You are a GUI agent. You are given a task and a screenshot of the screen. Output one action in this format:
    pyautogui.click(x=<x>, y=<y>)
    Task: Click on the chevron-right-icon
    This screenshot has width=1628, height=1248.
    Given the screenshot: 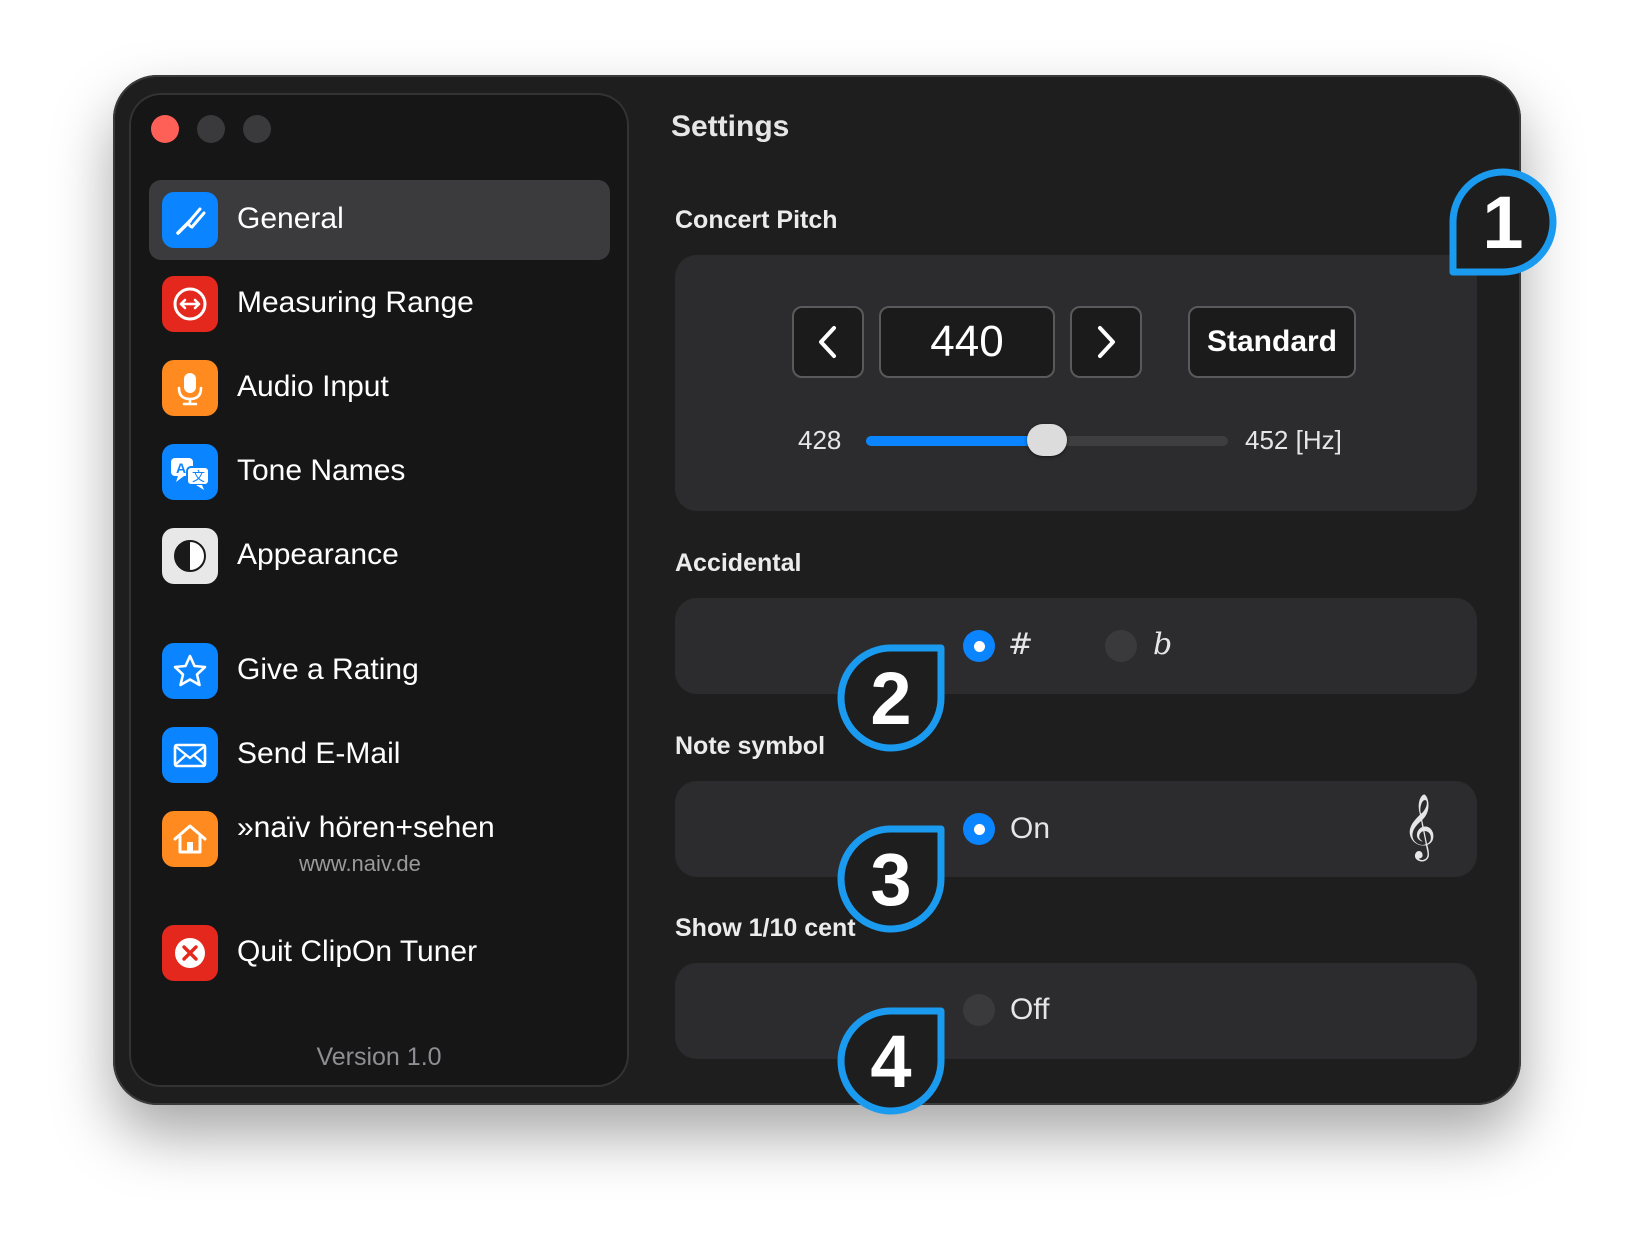 What is the action you would take?
    pyautogui.click(x=1106, y=342)
    